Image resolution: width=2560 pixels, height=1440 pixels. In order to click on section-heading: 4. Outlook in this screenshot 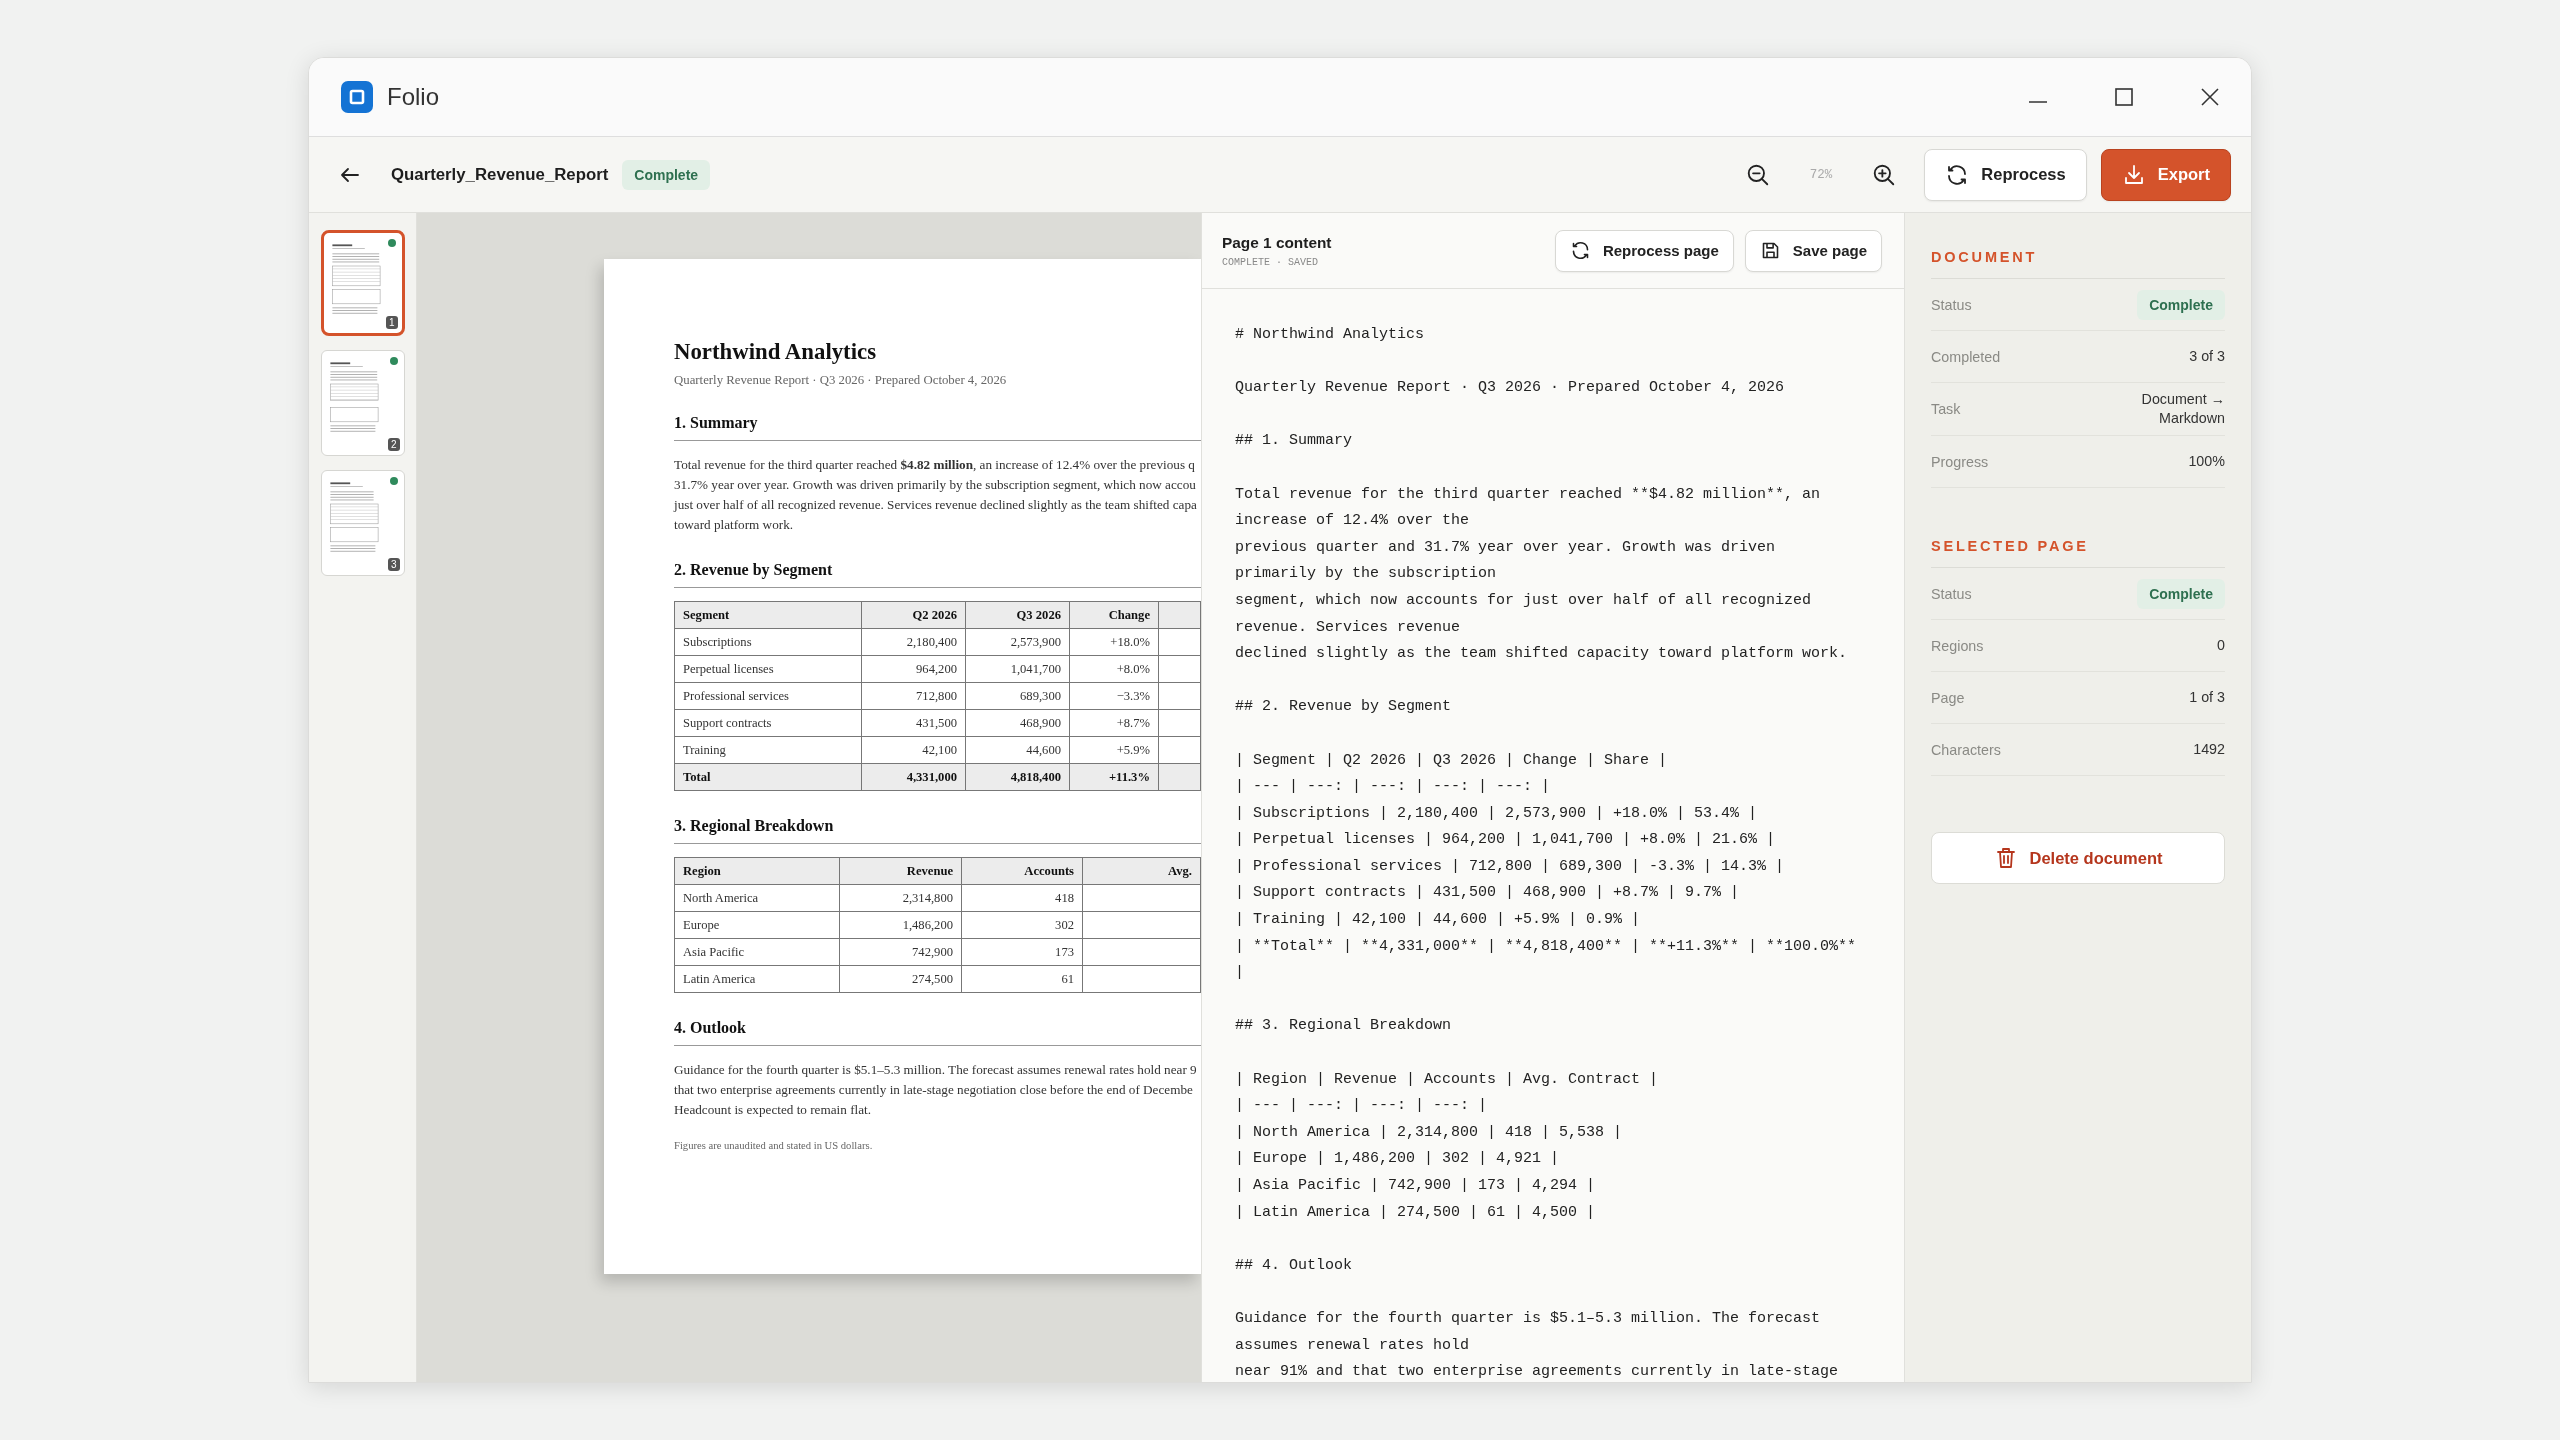, I will do `click(937, 1032)`.